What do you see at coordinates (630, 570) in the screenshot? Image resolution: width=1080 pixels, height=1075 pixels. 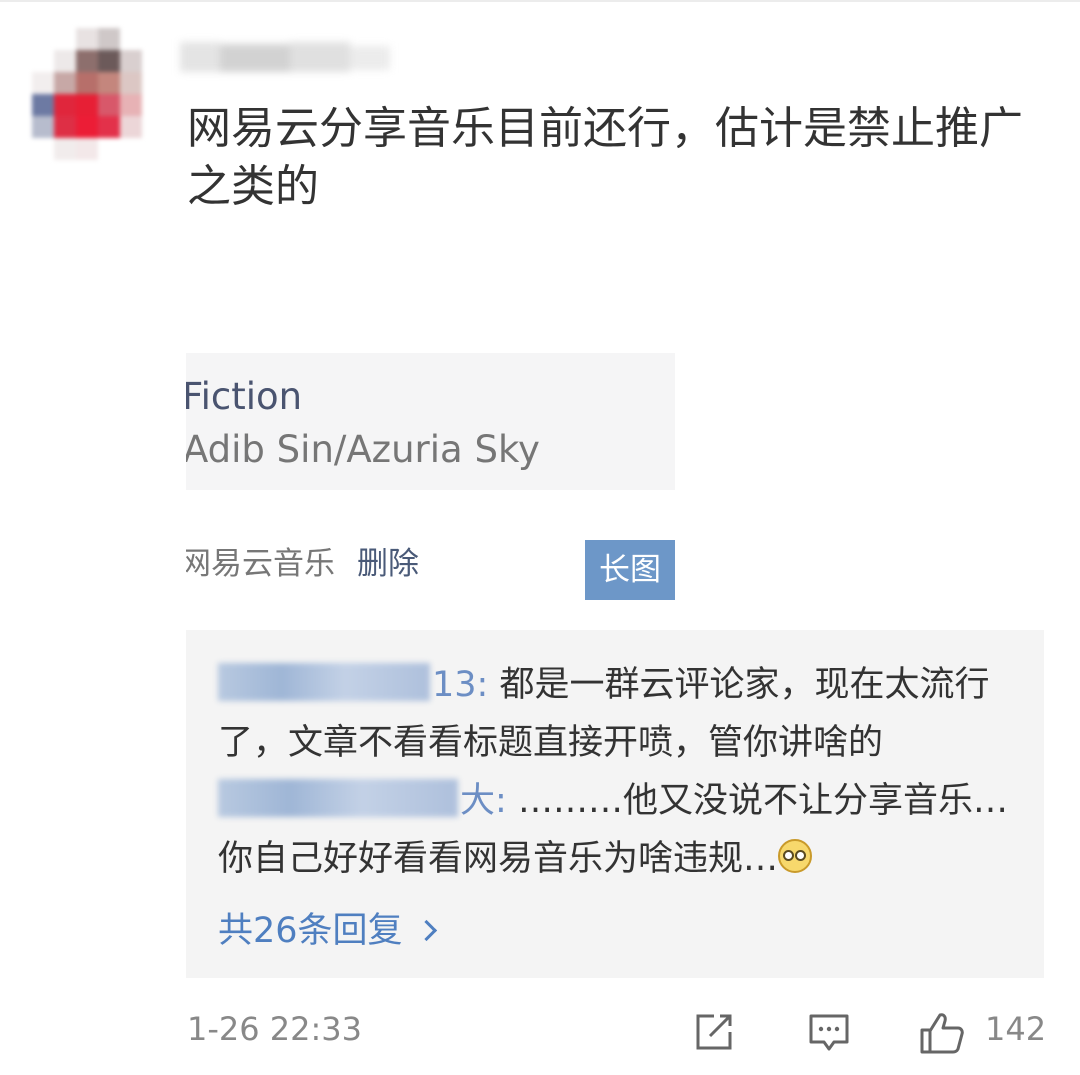 I see `long-image-button: 长图` at bounding box center [630, 570].